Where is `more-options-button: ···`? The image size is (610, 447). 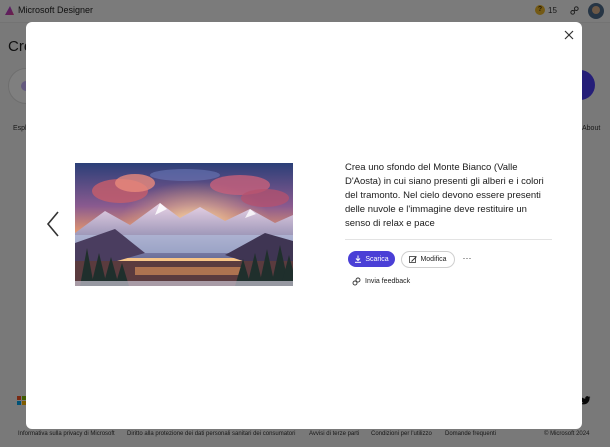
more-options-button: ··· is located at coordinates (467, 259).